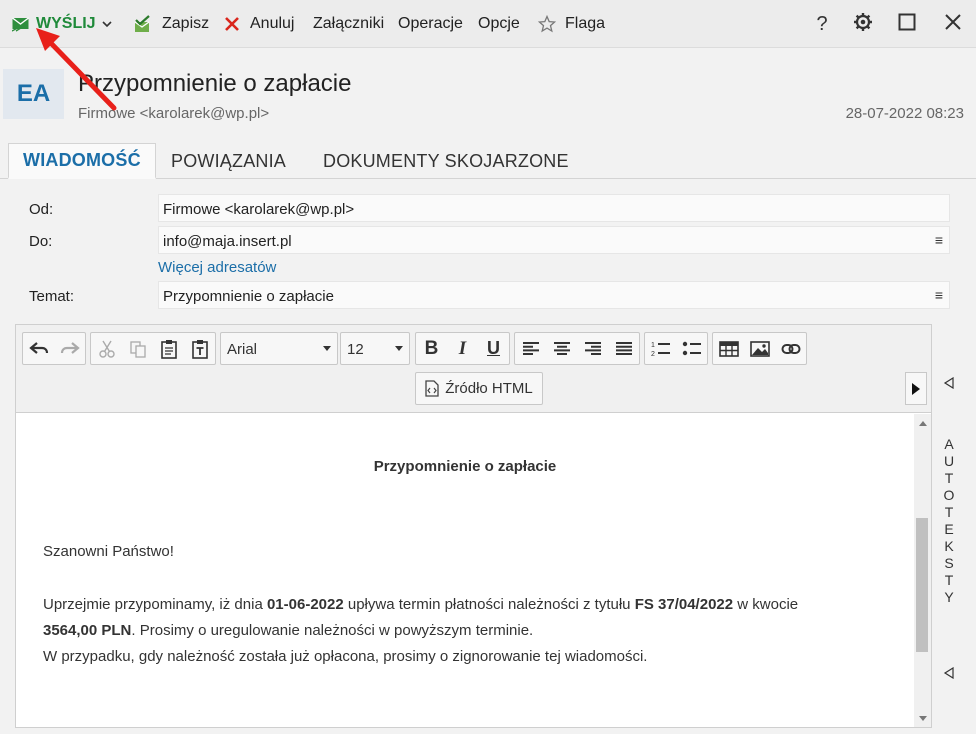  What do you see at coordinates (279, 348) in the screenshot?
I see `font-family-select: Arial` at bounding box center [279, 348].